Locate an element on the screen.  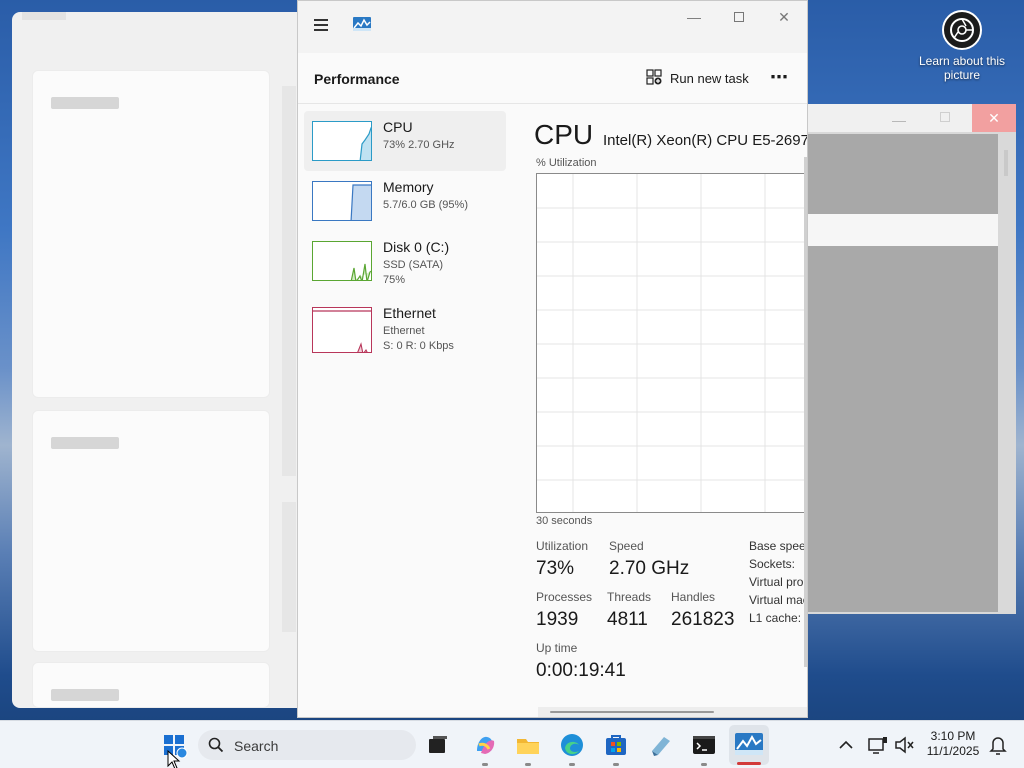
copilot-icon is located at coordinates (485, 748).